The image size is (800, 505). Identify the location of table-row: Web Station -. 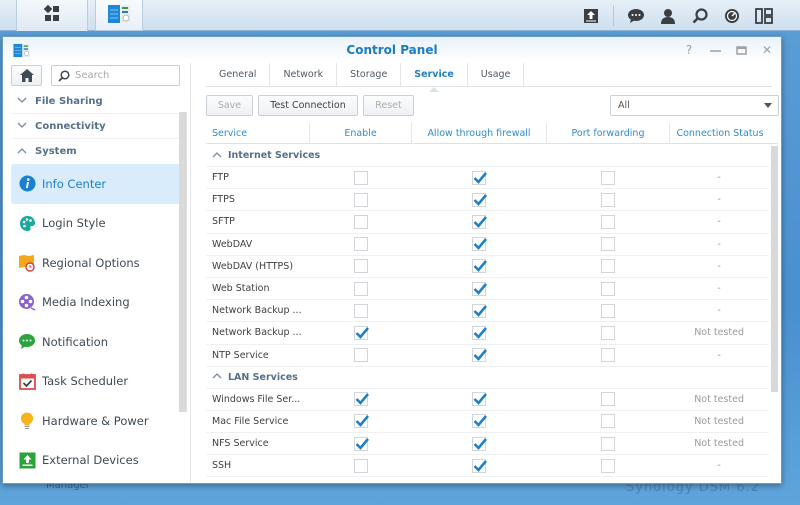
(487, 289).